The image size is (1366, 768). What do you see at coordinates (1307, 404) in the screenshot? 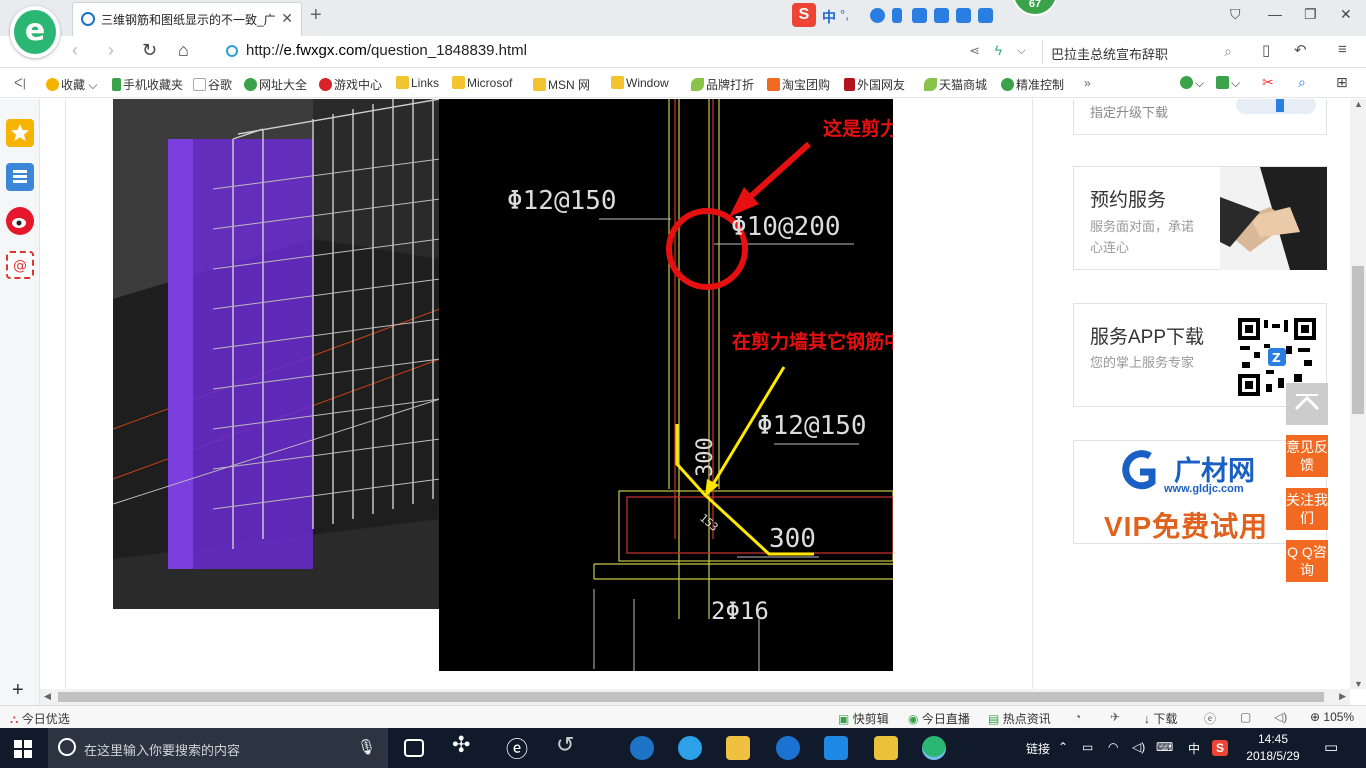
I see `back-to-top-button` at bounding box center [1307, 404].